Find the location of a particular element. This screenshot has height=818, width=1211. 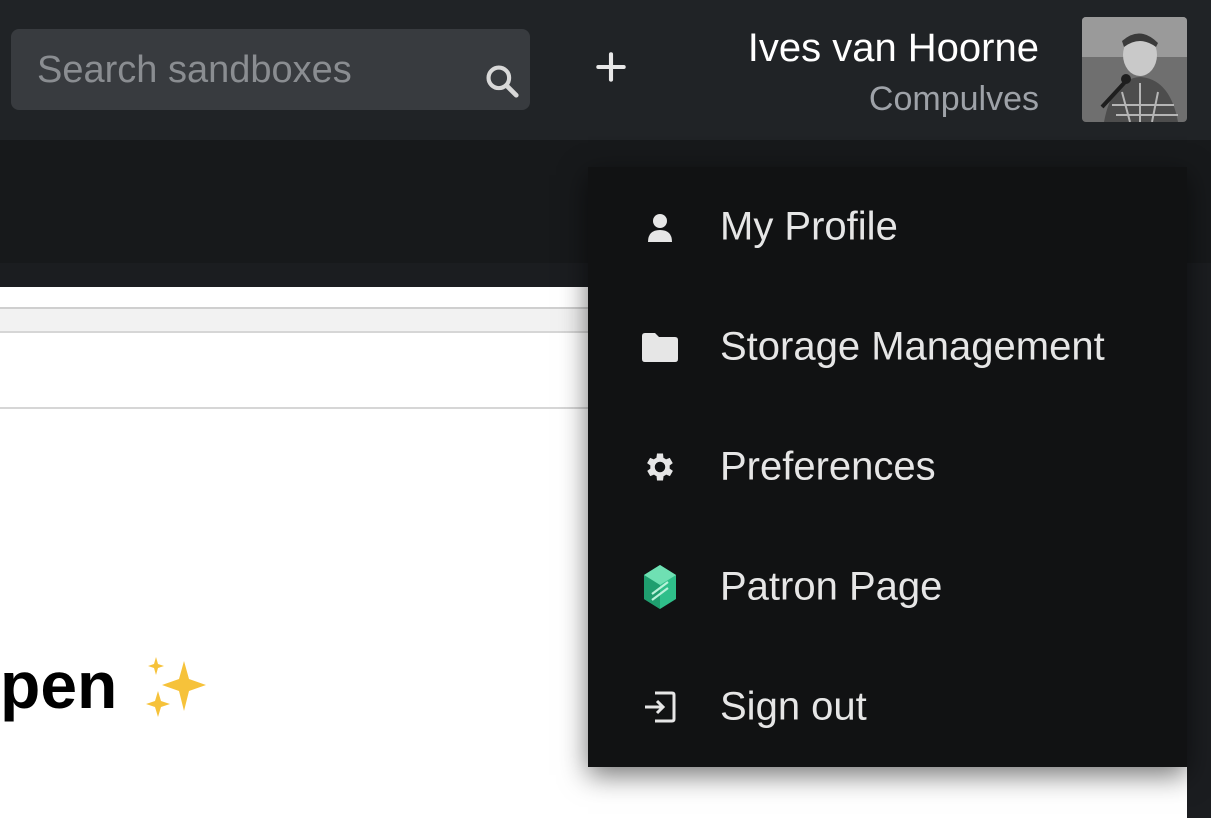

right-edge is located at coordinates (1199, 540).